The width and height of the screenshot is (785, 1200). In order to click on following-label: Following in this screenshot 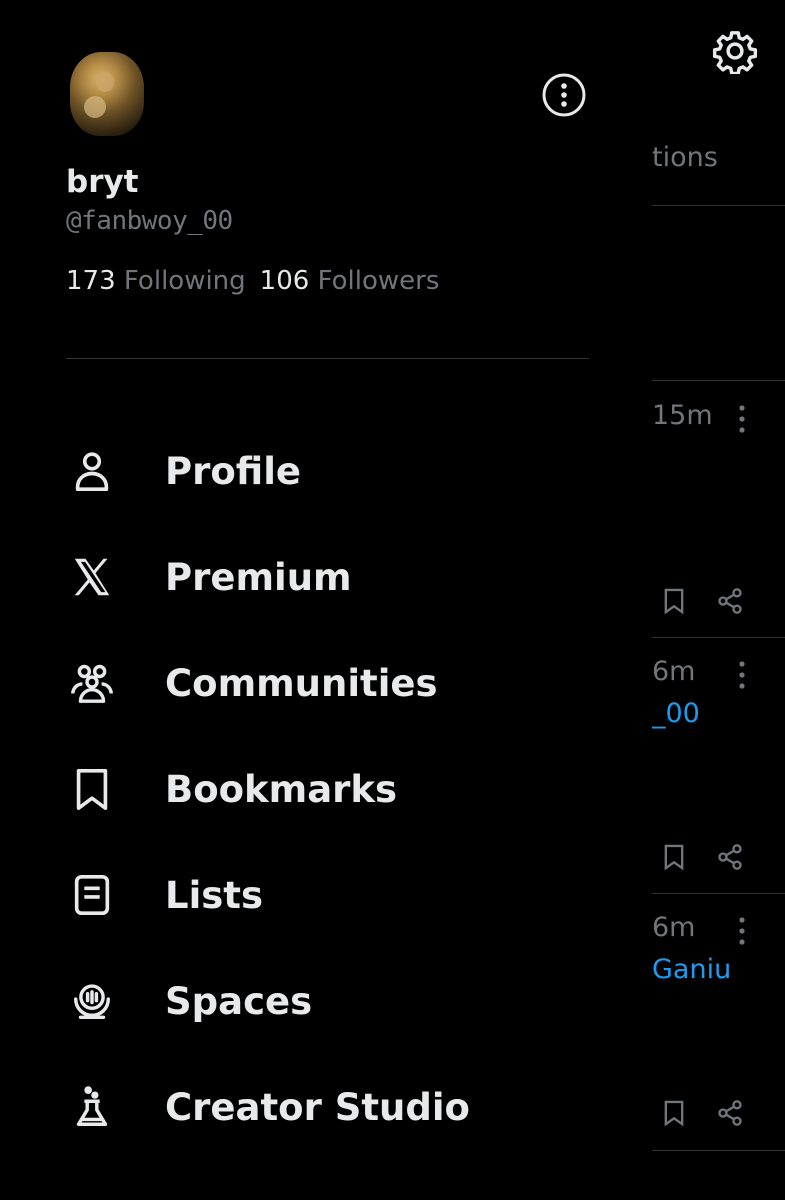, I will do `click(184, 281)`.